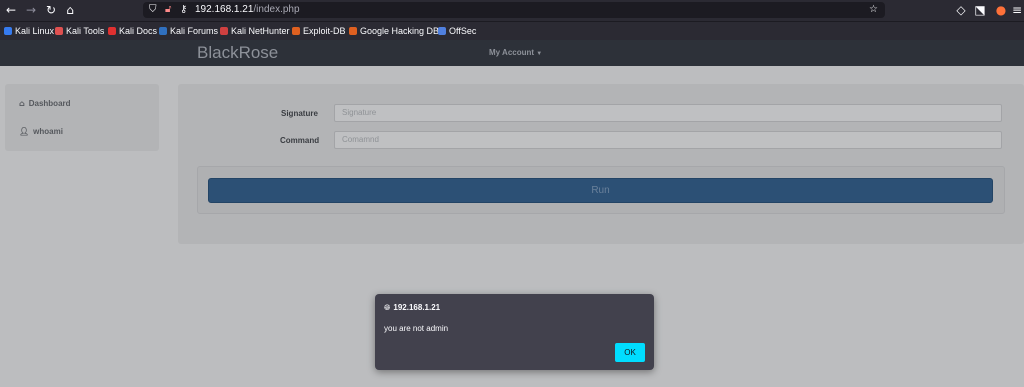 The image size is (1024, 387). Describe the element at coordinates (600, 190) in the screenshot. I see `run-button: Run` at that location.